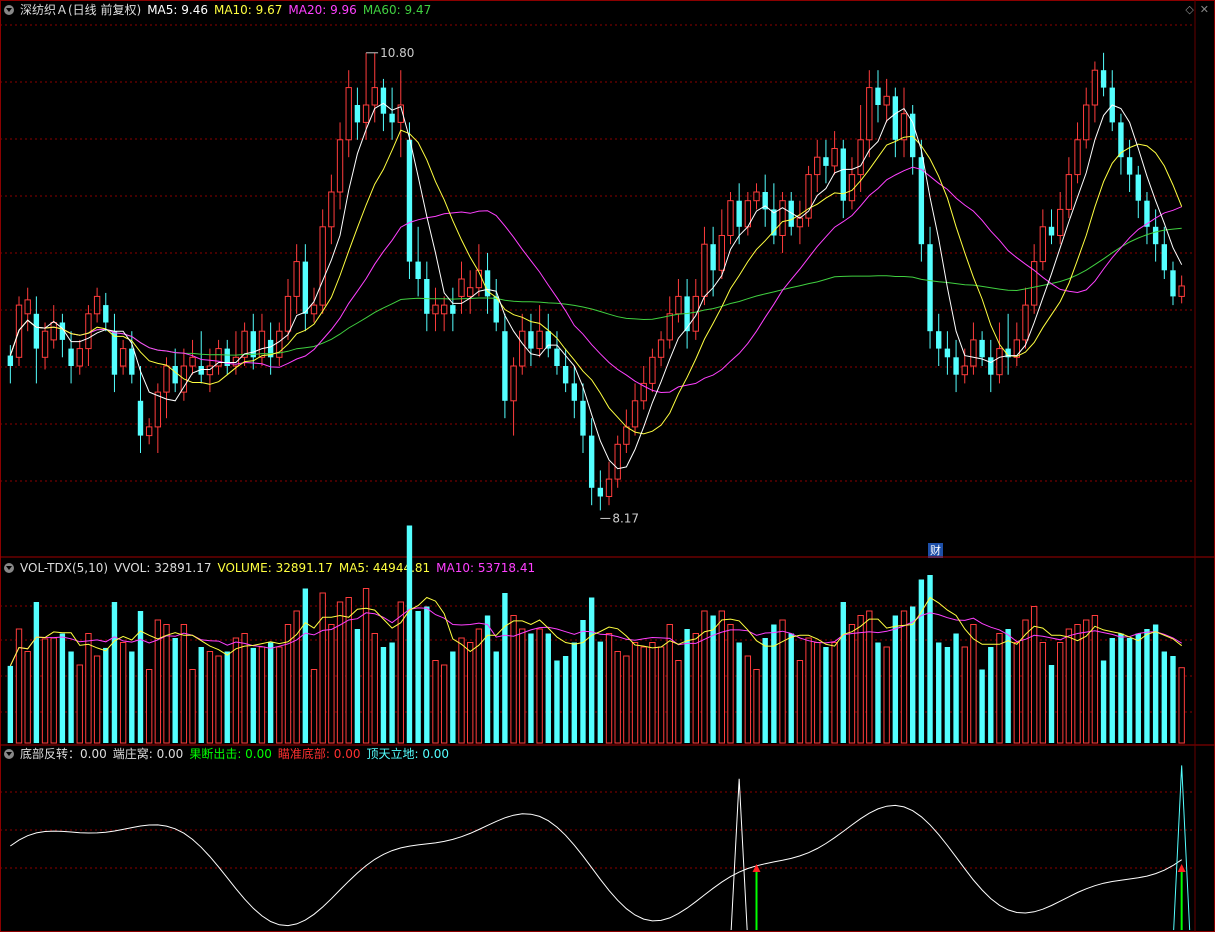 The image size is (1215, 932). Describe the element at coordinates (1181, 868) in the screenshot. I see `signal-up-arrow-icon` at that location.